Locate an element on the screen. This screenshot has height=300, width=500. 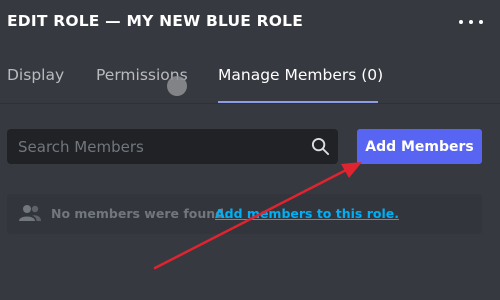
tab-manage-members: Manage Members (0) is located at coordinates (300, 75).